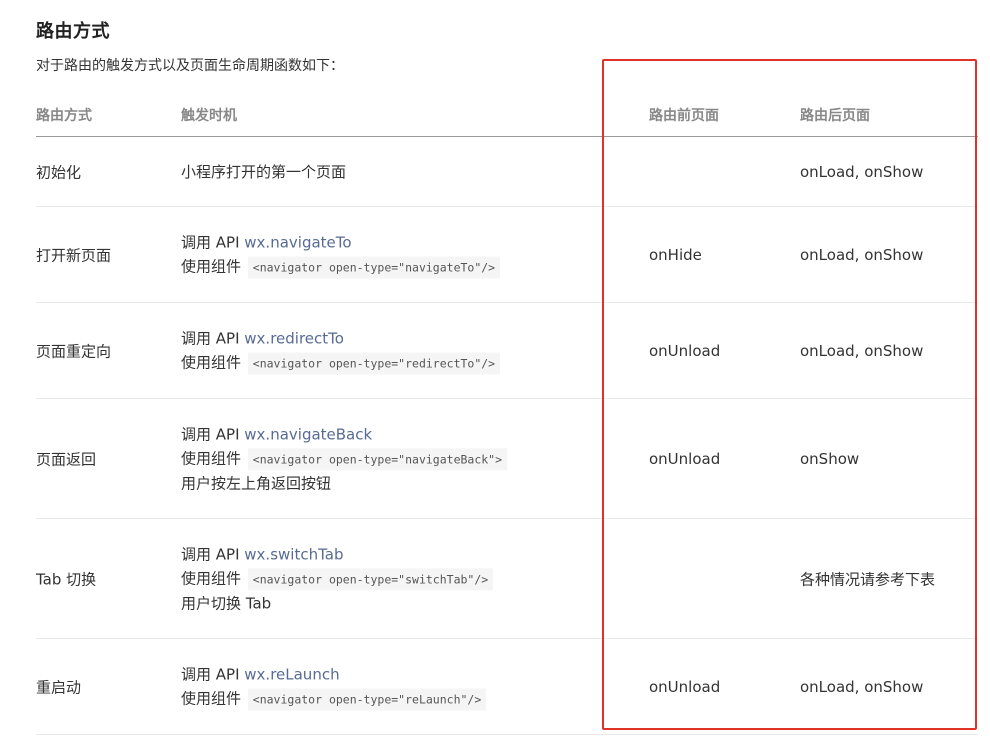 This screenshot has width=990, height=756. I want to click on route-mode-cell: 初始化, so click(59, 172).